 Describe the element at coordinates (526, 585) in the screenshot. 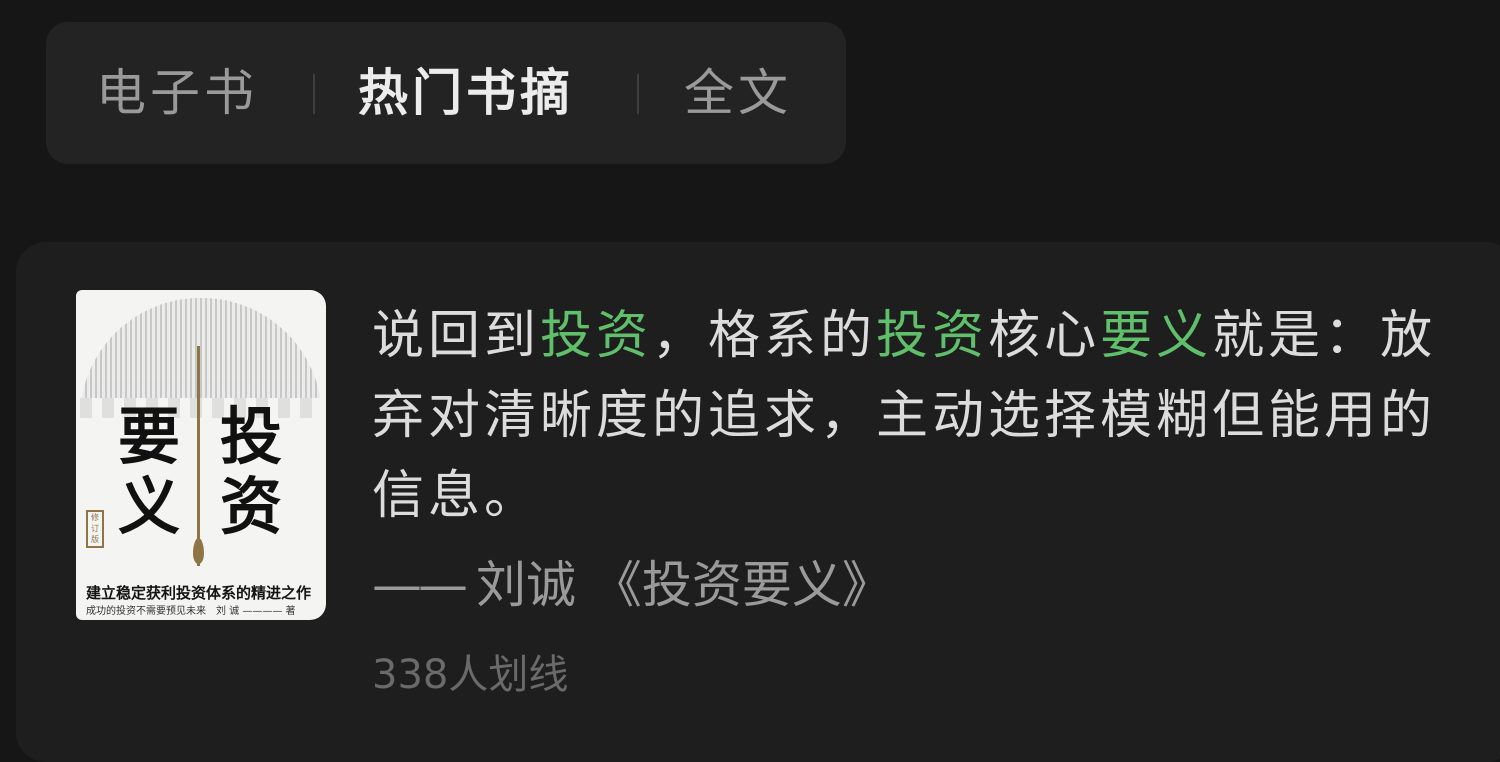

I see `source-author: 刘诚` at that location.